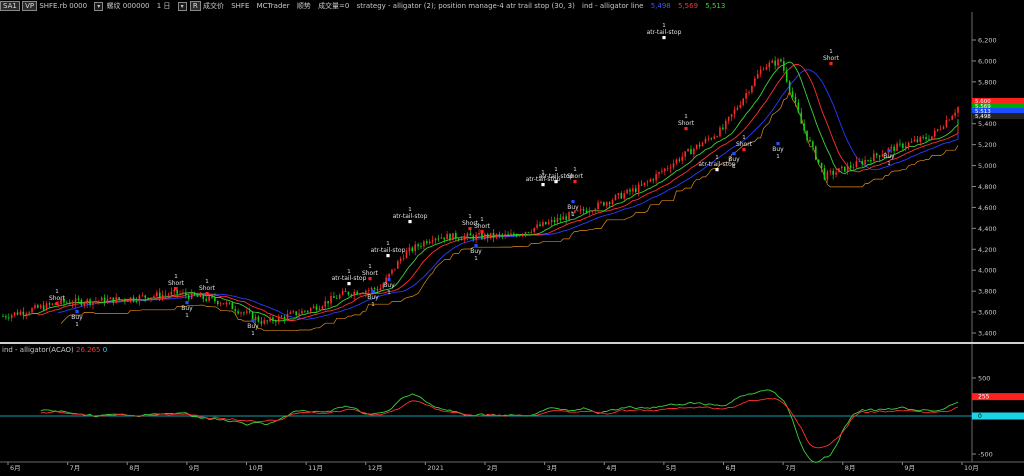 Image resolution: width=1024 pixels, height=476 pixels. What do you see at coordinates (971, 468) in the screenshot?
I see `time-tick-label: 10月` at bounding box center [971, 468].